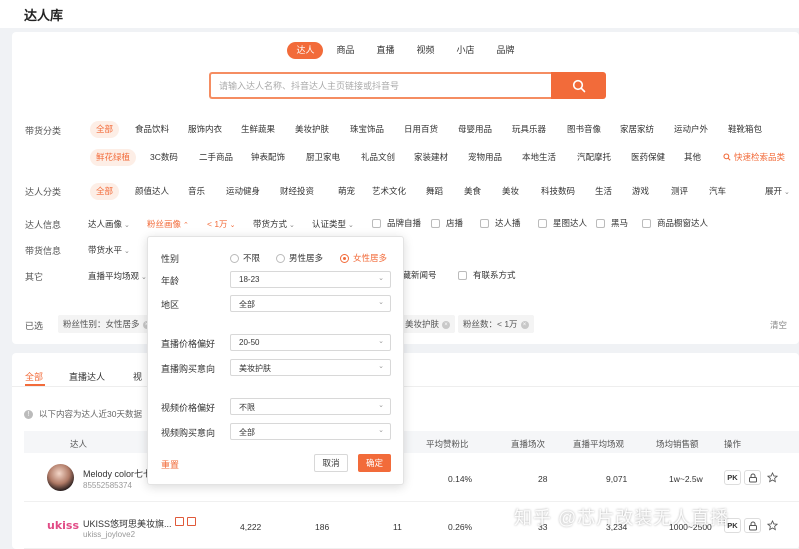 The width and height of the screenshot is (799, 549). What do you see at coordinates (152, 191) in the screenshot?
I see `category-chip: 颜值达人` at bounding box center [152, 191].